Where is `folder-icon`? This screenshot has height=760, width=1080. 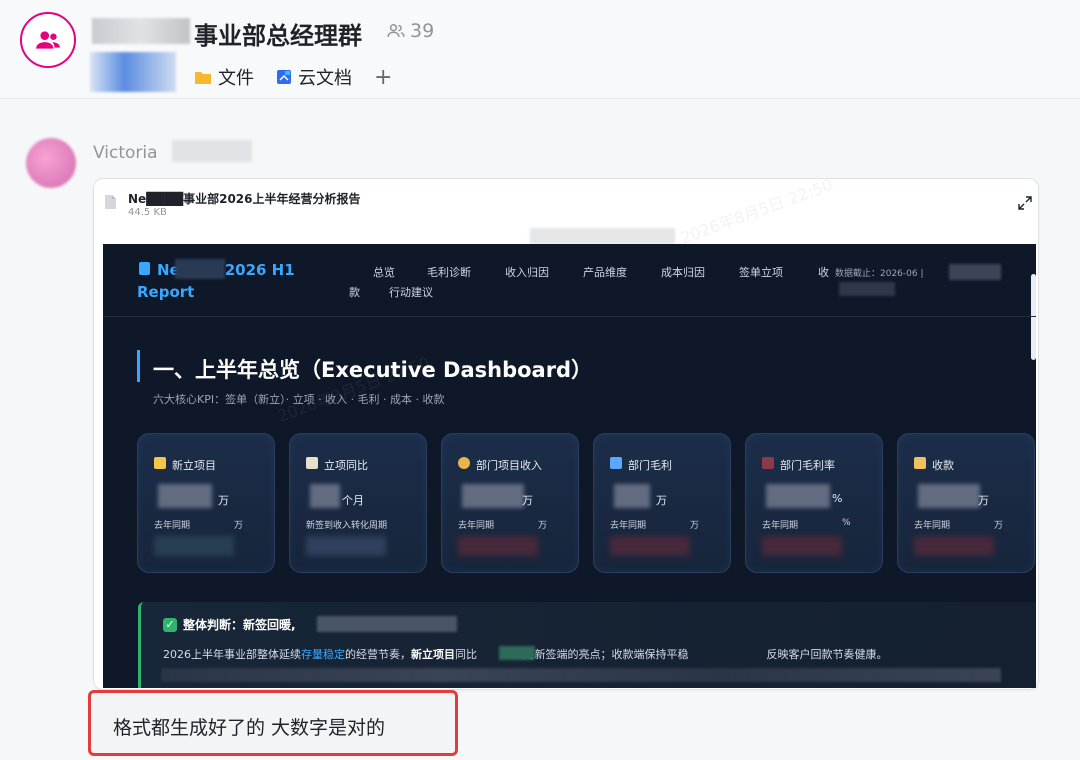
folder-icon is located at coordinates (203, 78).